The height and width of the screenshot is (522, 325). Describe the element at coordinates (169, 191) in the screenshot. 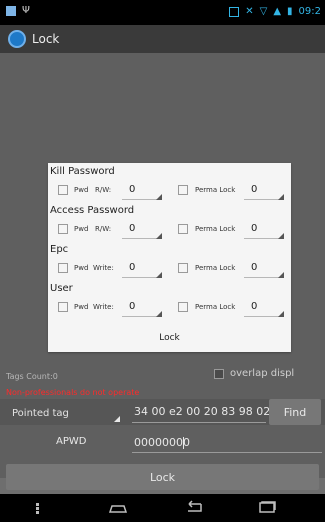

I see `kill-password-row: Pwd R/W: 0 Perma Lock 0` at that location.